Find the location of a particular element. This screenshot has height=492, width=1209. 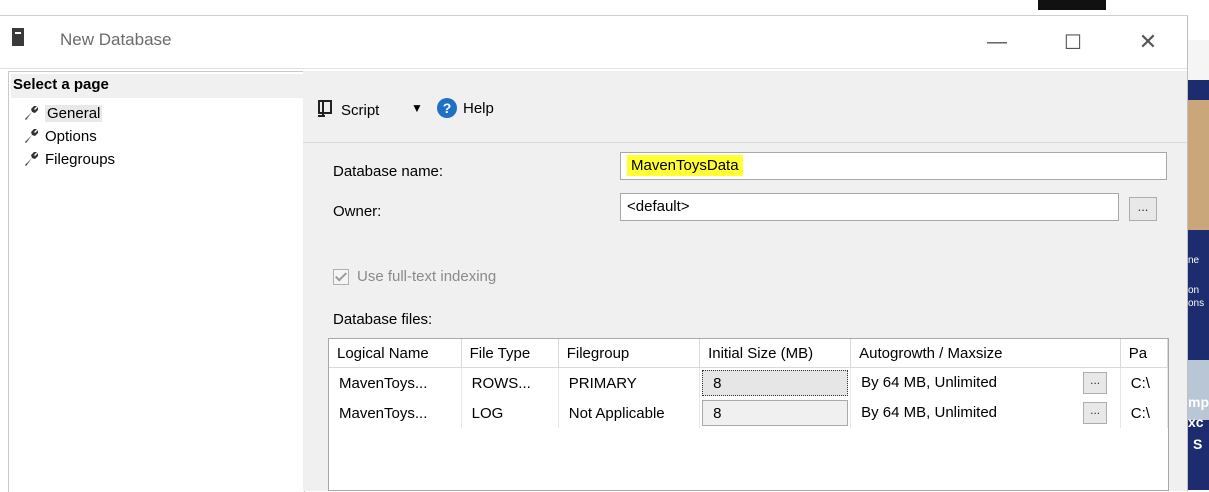

script-label: Script is located at coordinates (360, 110).